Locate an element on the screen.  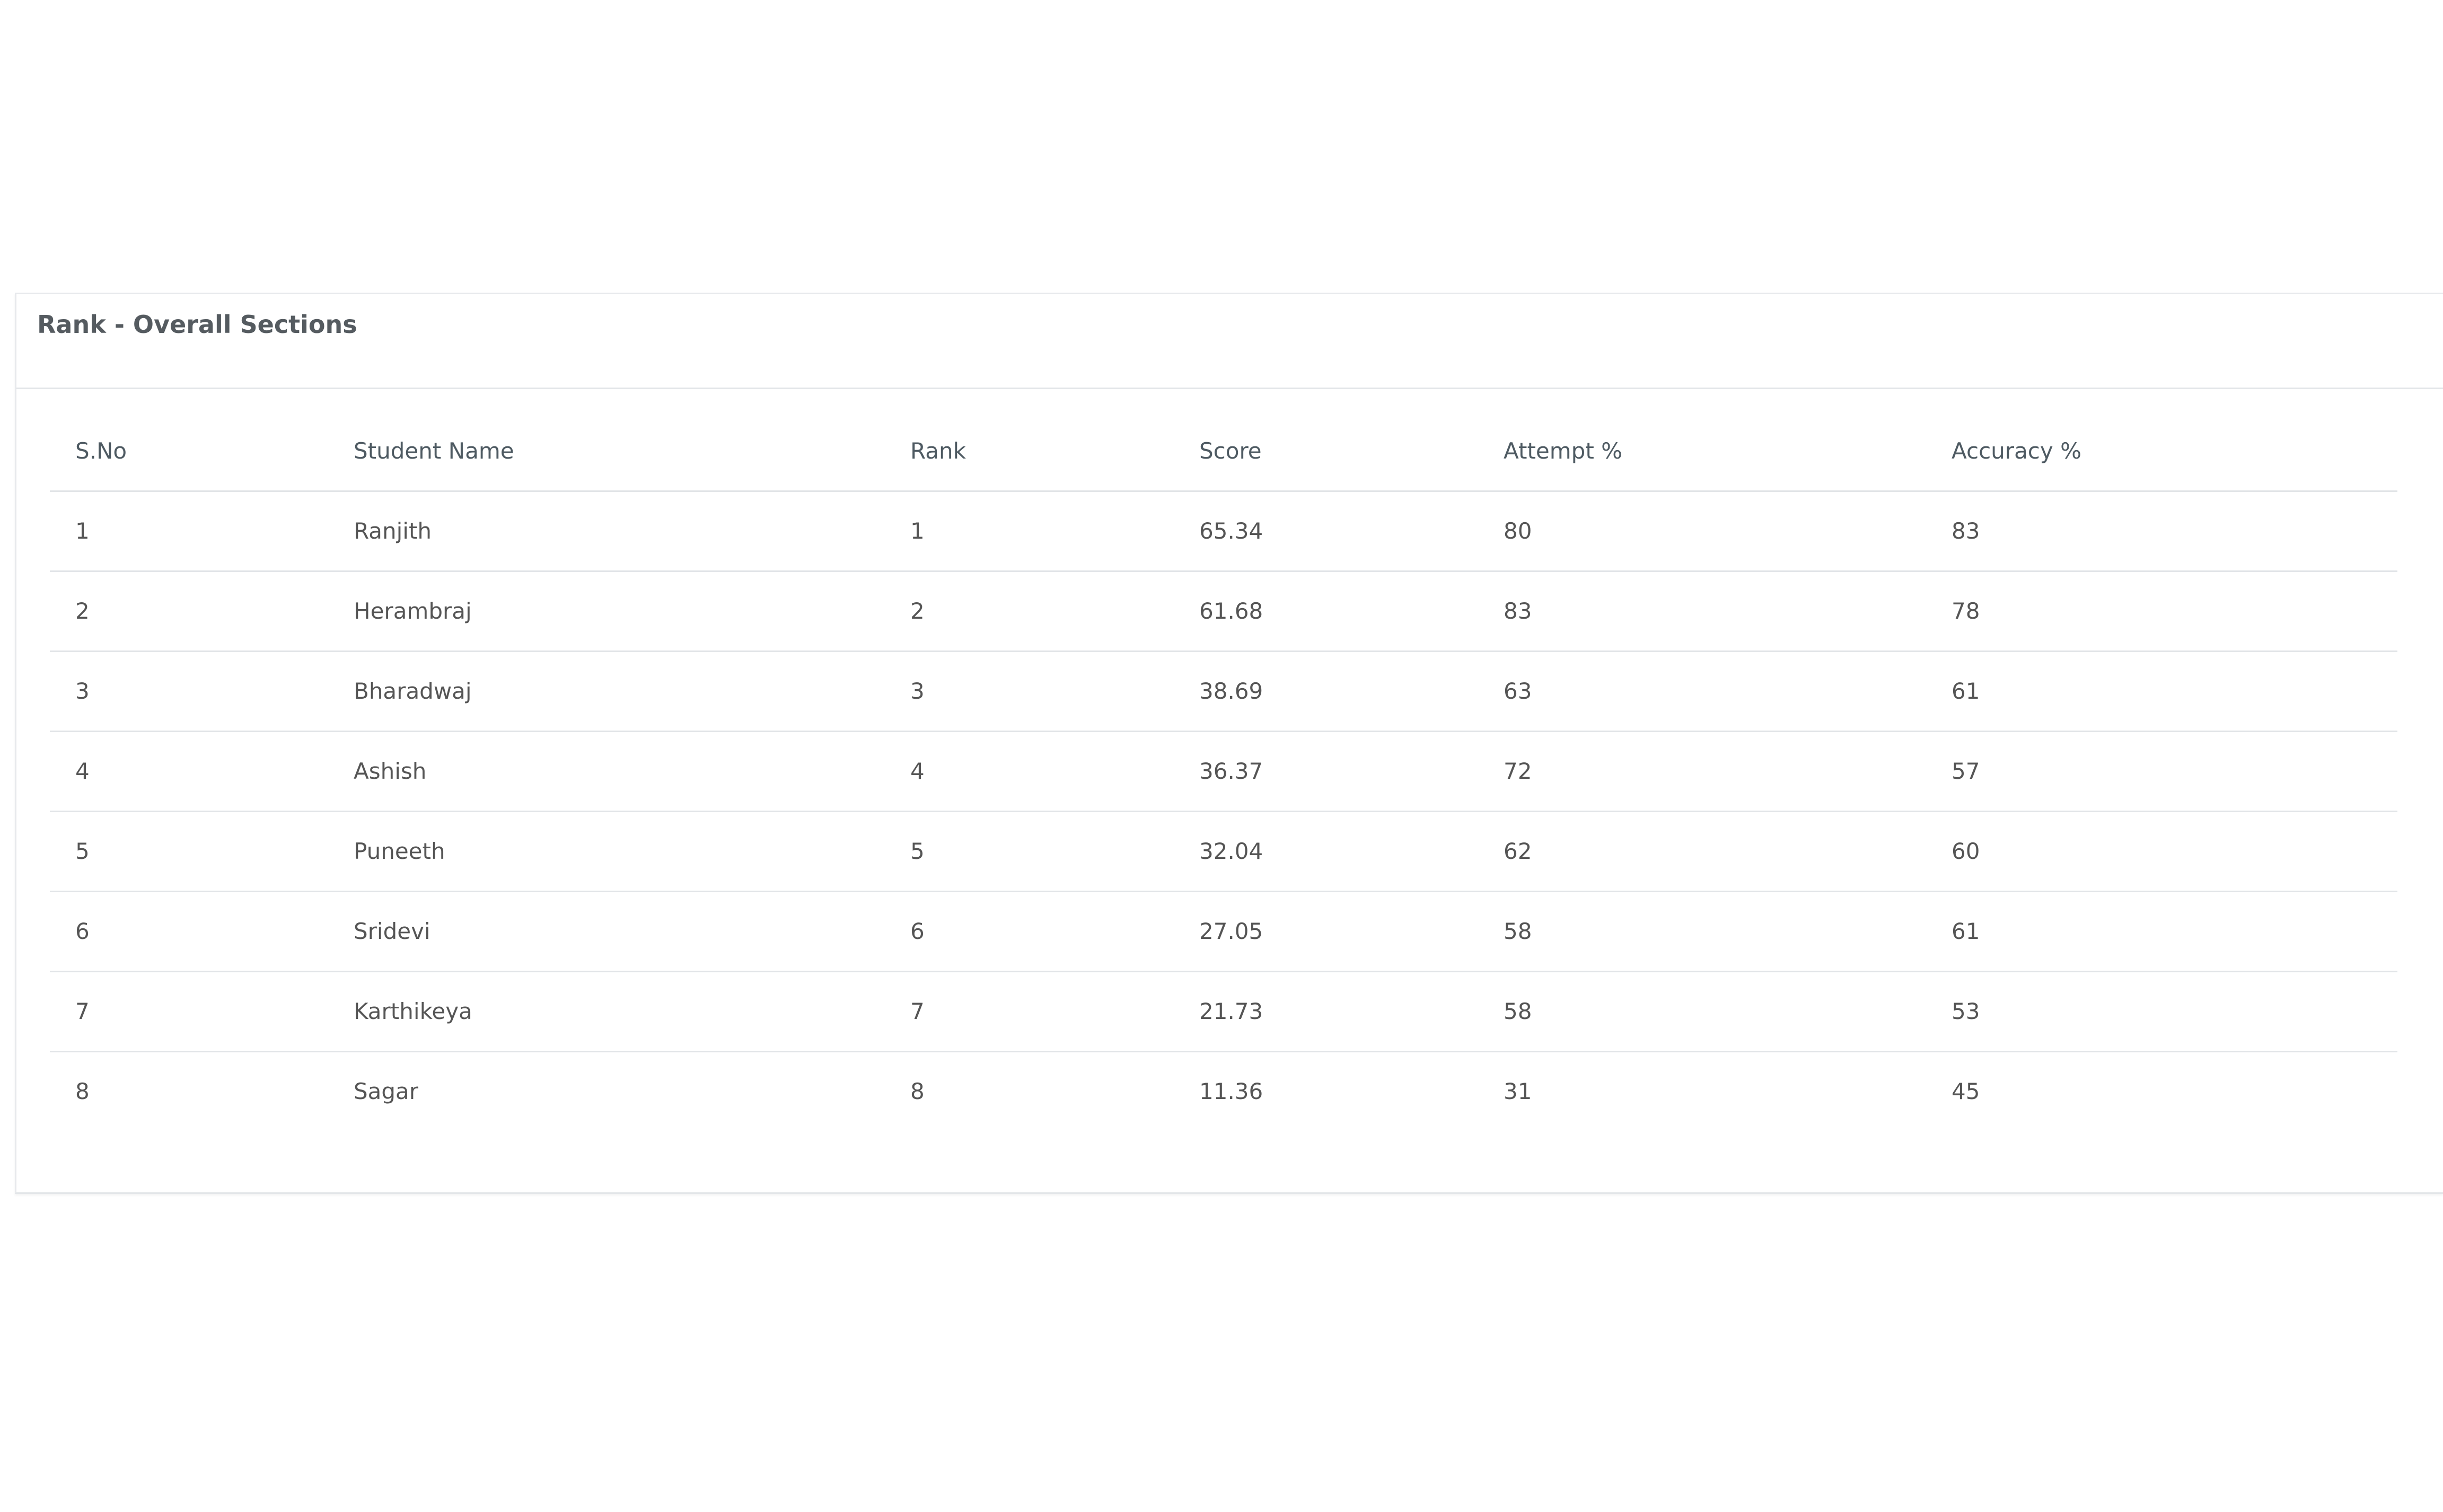
cell-student-name: Ranjith is located at coordinates (393, 531).